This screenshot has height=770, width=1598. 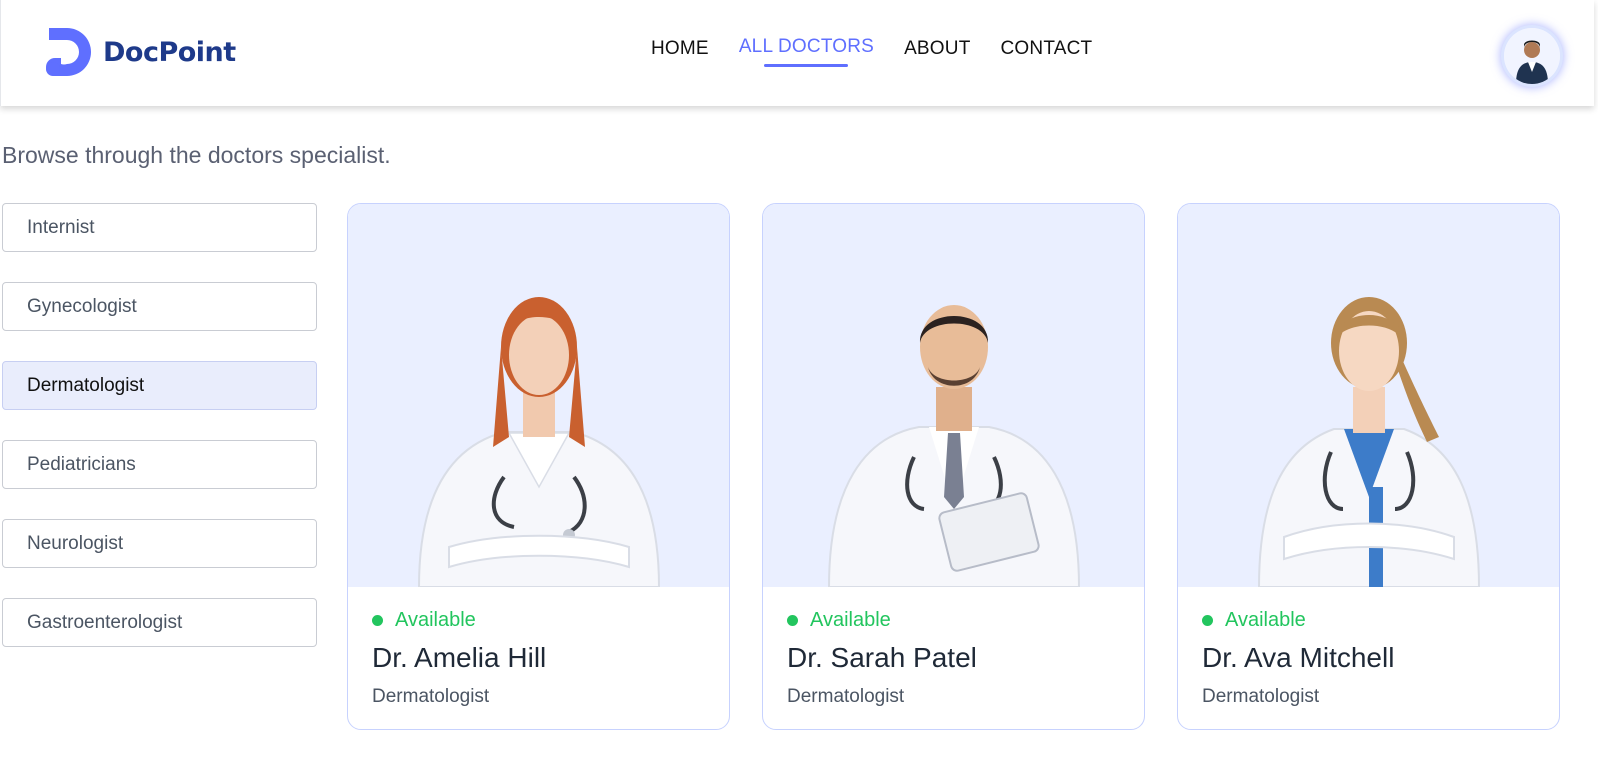 I want to click on filter-dermatologist: Dermatologist, so click(x=159, y=385).